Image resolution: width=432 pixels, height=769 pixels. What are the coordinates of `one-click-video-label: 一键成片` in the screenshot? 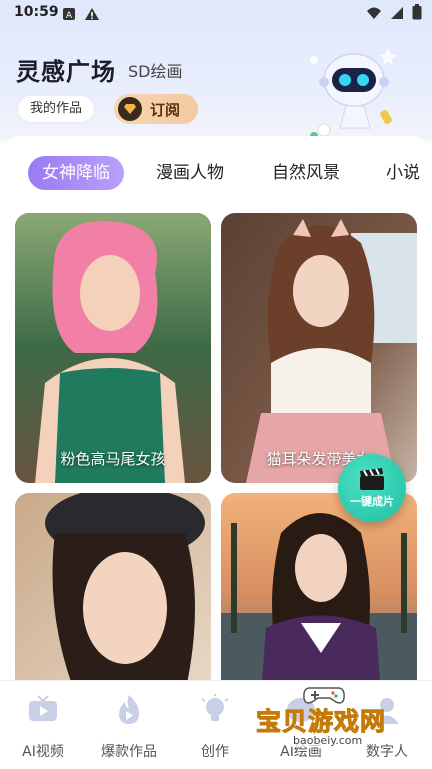 It's located at (372, 501).